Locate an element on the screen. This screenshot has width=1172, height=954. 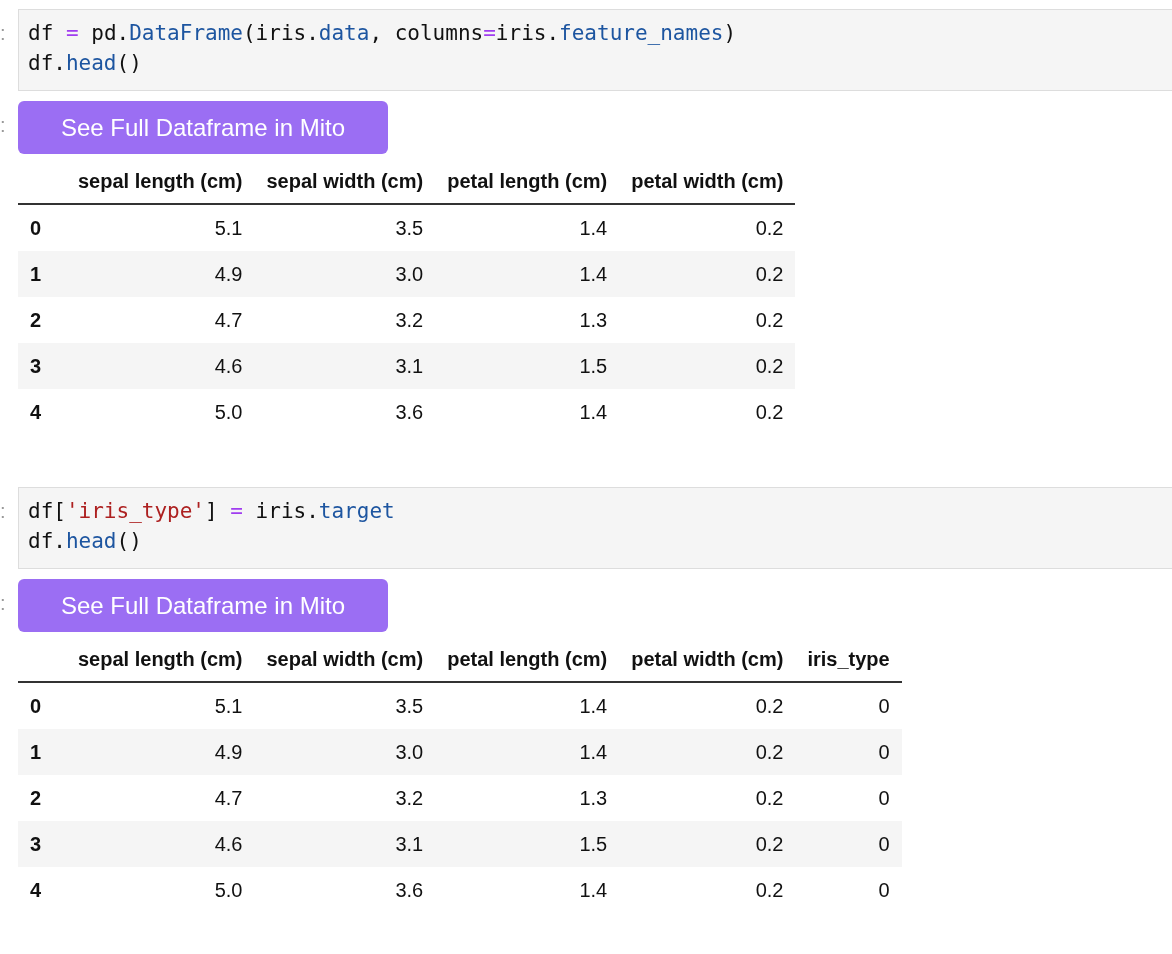
code-line: df = pd.DataFrame(iris.data, columns=iris.feature_names) is located at coordinates (383, 33).